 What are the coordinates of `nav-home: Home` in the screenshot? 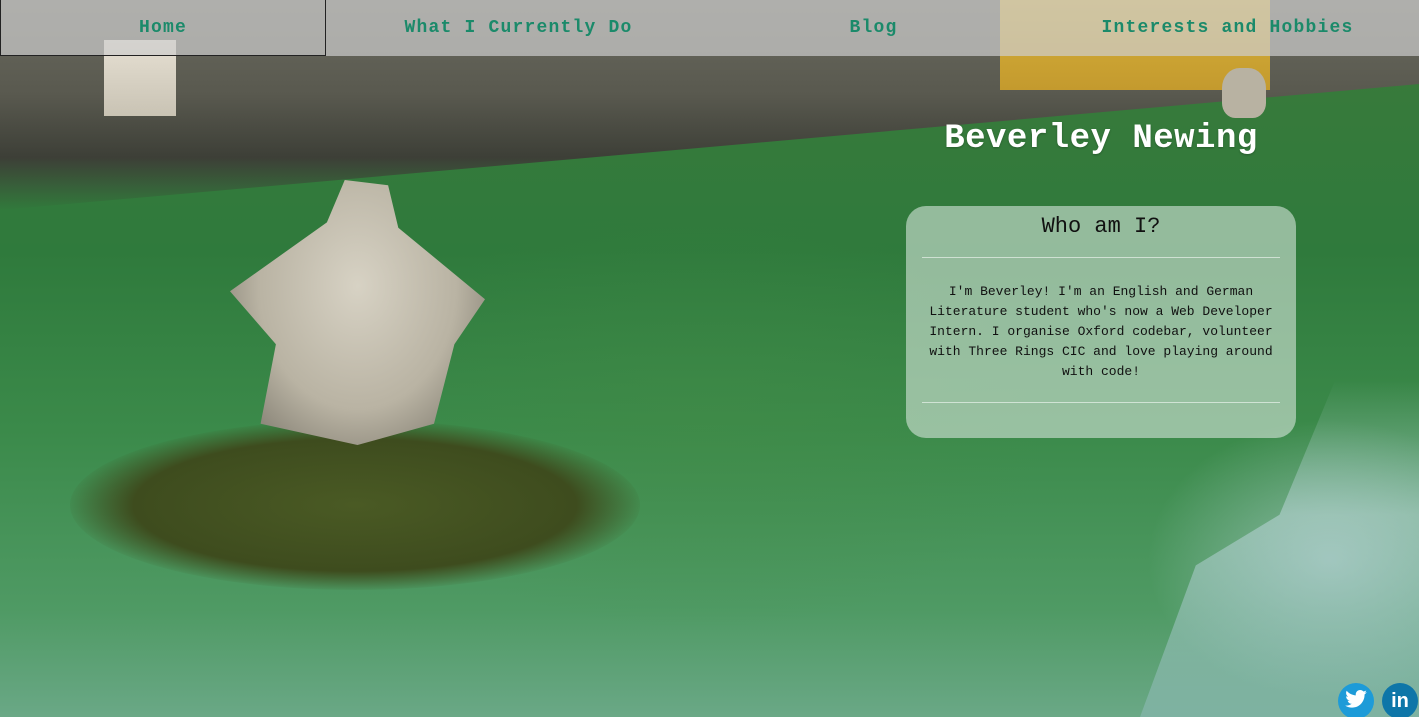 It's located at (163, 28).